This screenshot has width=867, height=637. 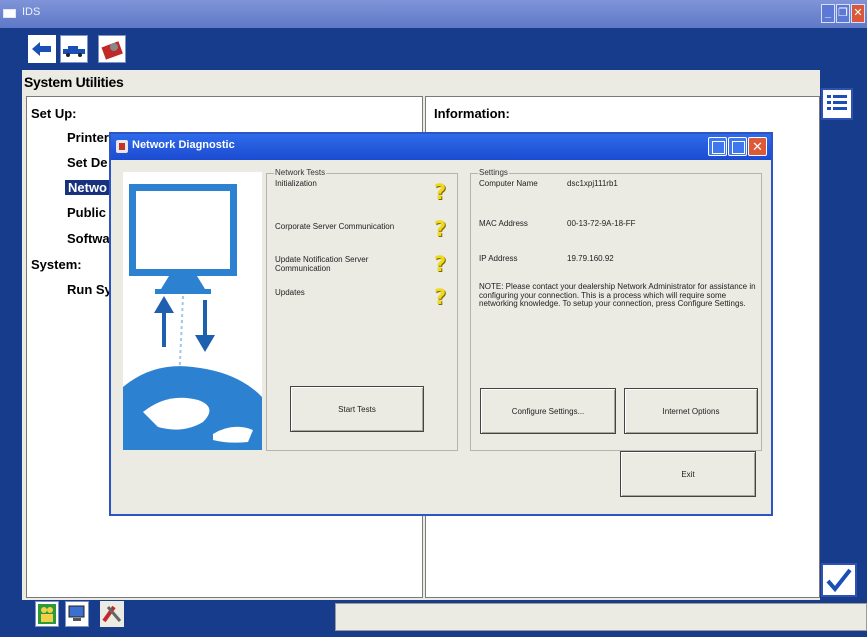 What do you see at coordinates (88, 137) in the screenshot?
I see `setup-item-printer: Printer` at bounding box center [88, 137].